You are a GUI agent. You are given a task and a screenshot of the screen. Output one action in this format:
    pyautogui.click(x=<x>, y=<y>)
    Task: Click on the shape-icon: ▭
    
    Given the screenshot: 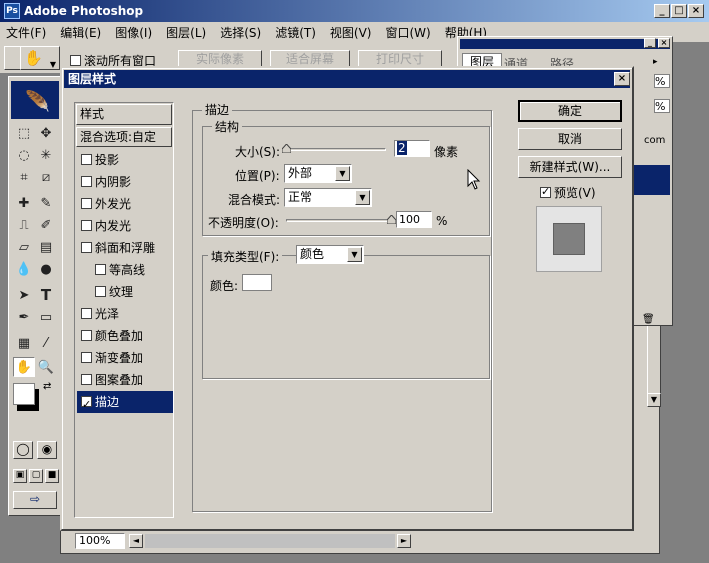 What is the action you would take?
    pyautogui.click(x=46, y=317)
    